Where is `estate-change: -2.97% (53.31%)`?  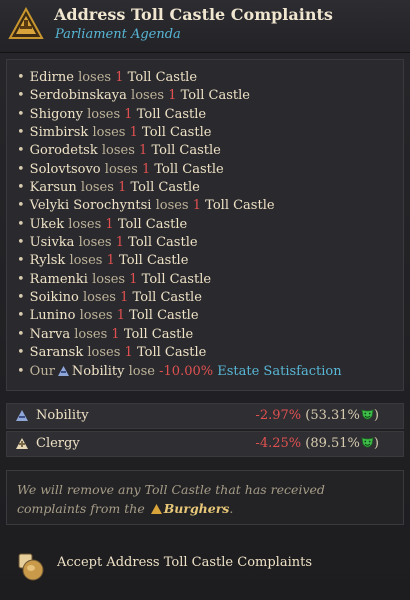 estate-change: -2.97% (53.31%) is located at coordinates (317, 415).